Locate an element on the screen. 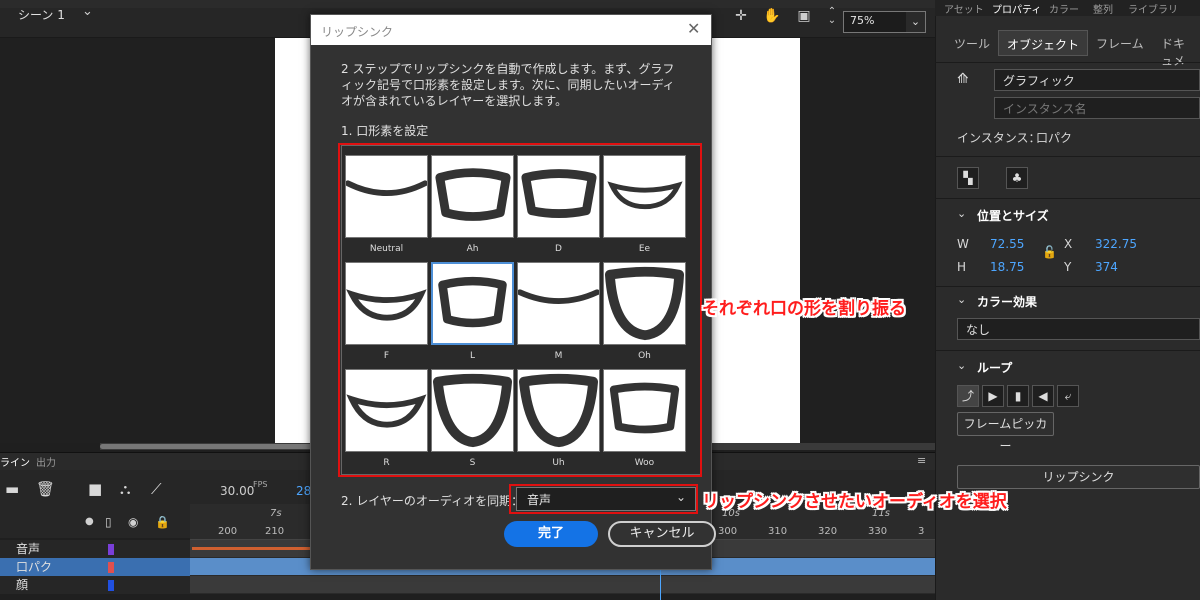 This screenshot has width=1200, height=600. tab-align: 整列 is located at coordinates (1103, 8).